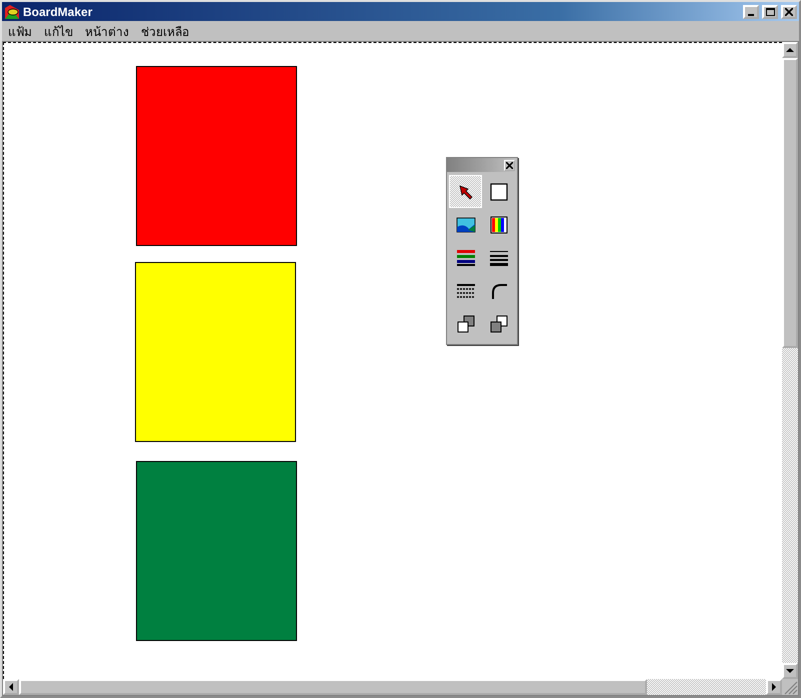 The height and width of the screenshot is (698, 801). What do you see at coordinates (498, 324) in the screenshot?
I see `send-back-icon` at bounding box center [498, 324].